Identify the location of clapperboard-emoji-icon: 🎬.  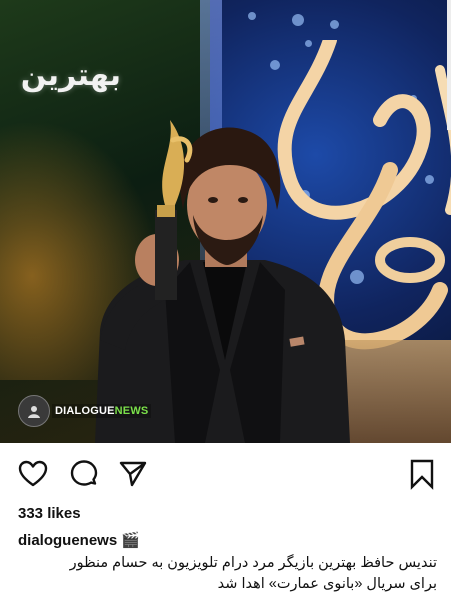
(131, 540).